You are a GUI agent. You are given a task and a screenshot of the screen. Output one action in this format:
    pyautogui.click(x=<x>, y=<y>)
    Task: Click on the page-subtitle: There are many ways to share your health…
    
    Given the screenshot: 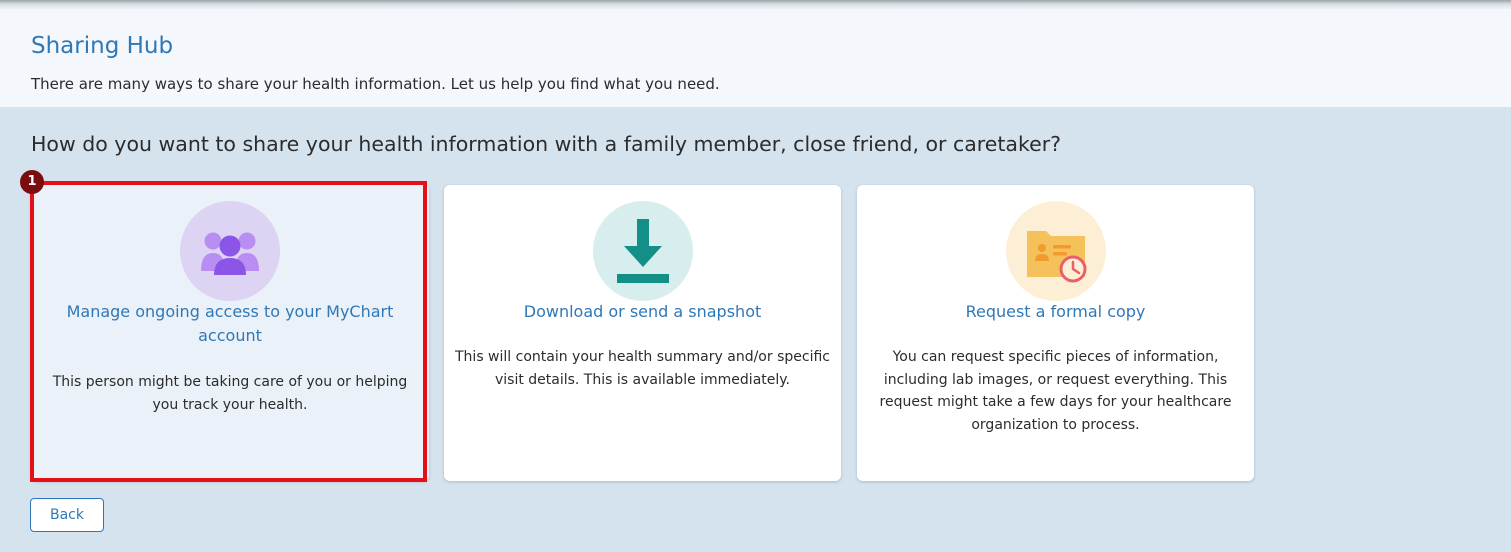 What is the action you would take?
    pyautogui.click(x=375, y=84)
    